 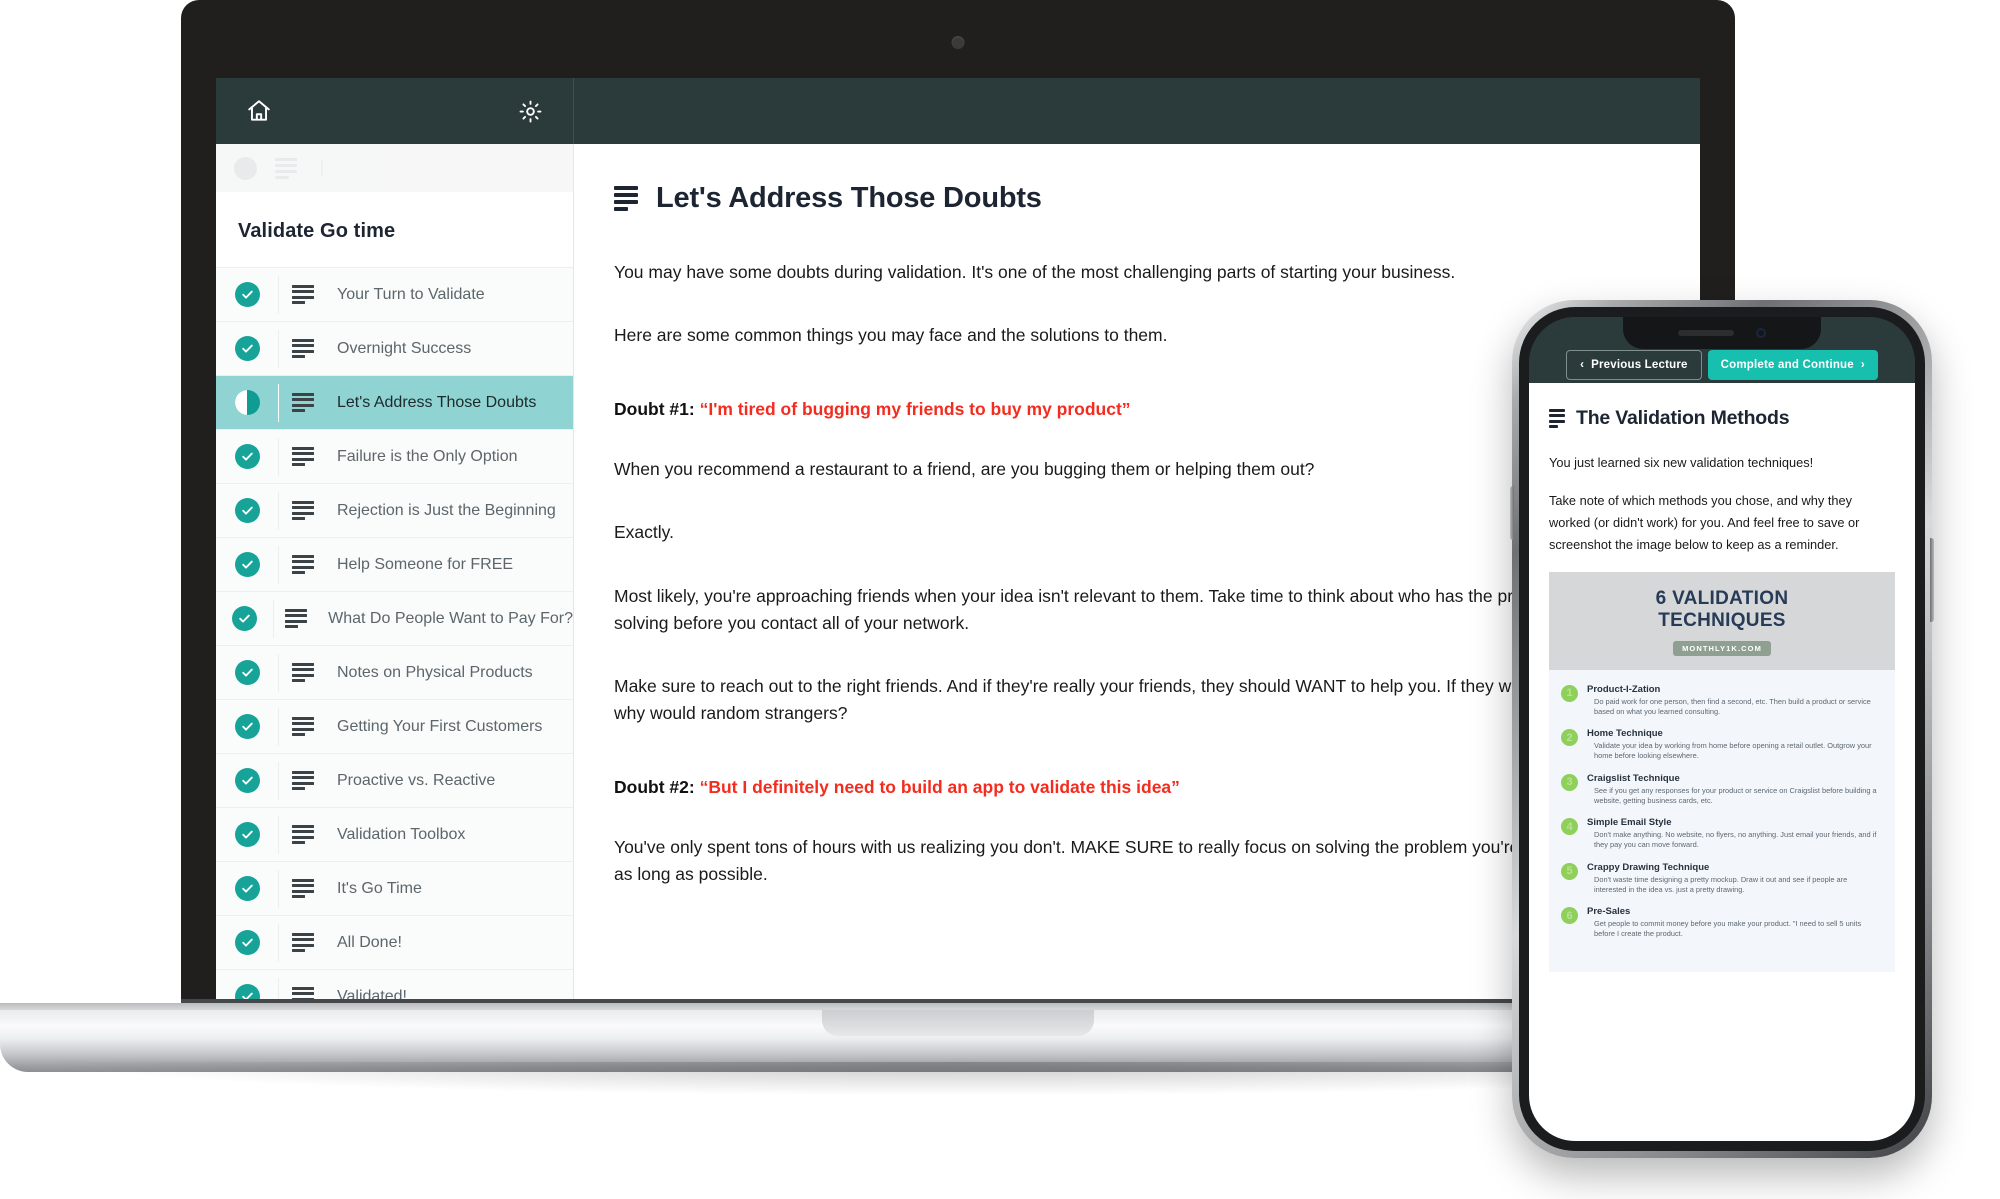 What do you see at coordinates (394, 510) in the screenshot?
I see `sidebar-item-rejection-is-just-the-beginning: Rejection is Just the Beginning` at bounding box center [394, 510].